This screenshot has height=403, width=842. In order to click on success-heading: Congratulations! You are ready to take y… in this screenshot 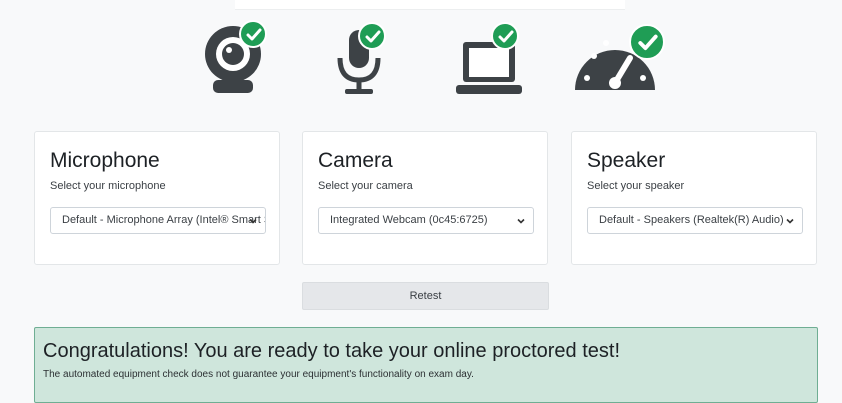, I will do `click(332, 351)`.